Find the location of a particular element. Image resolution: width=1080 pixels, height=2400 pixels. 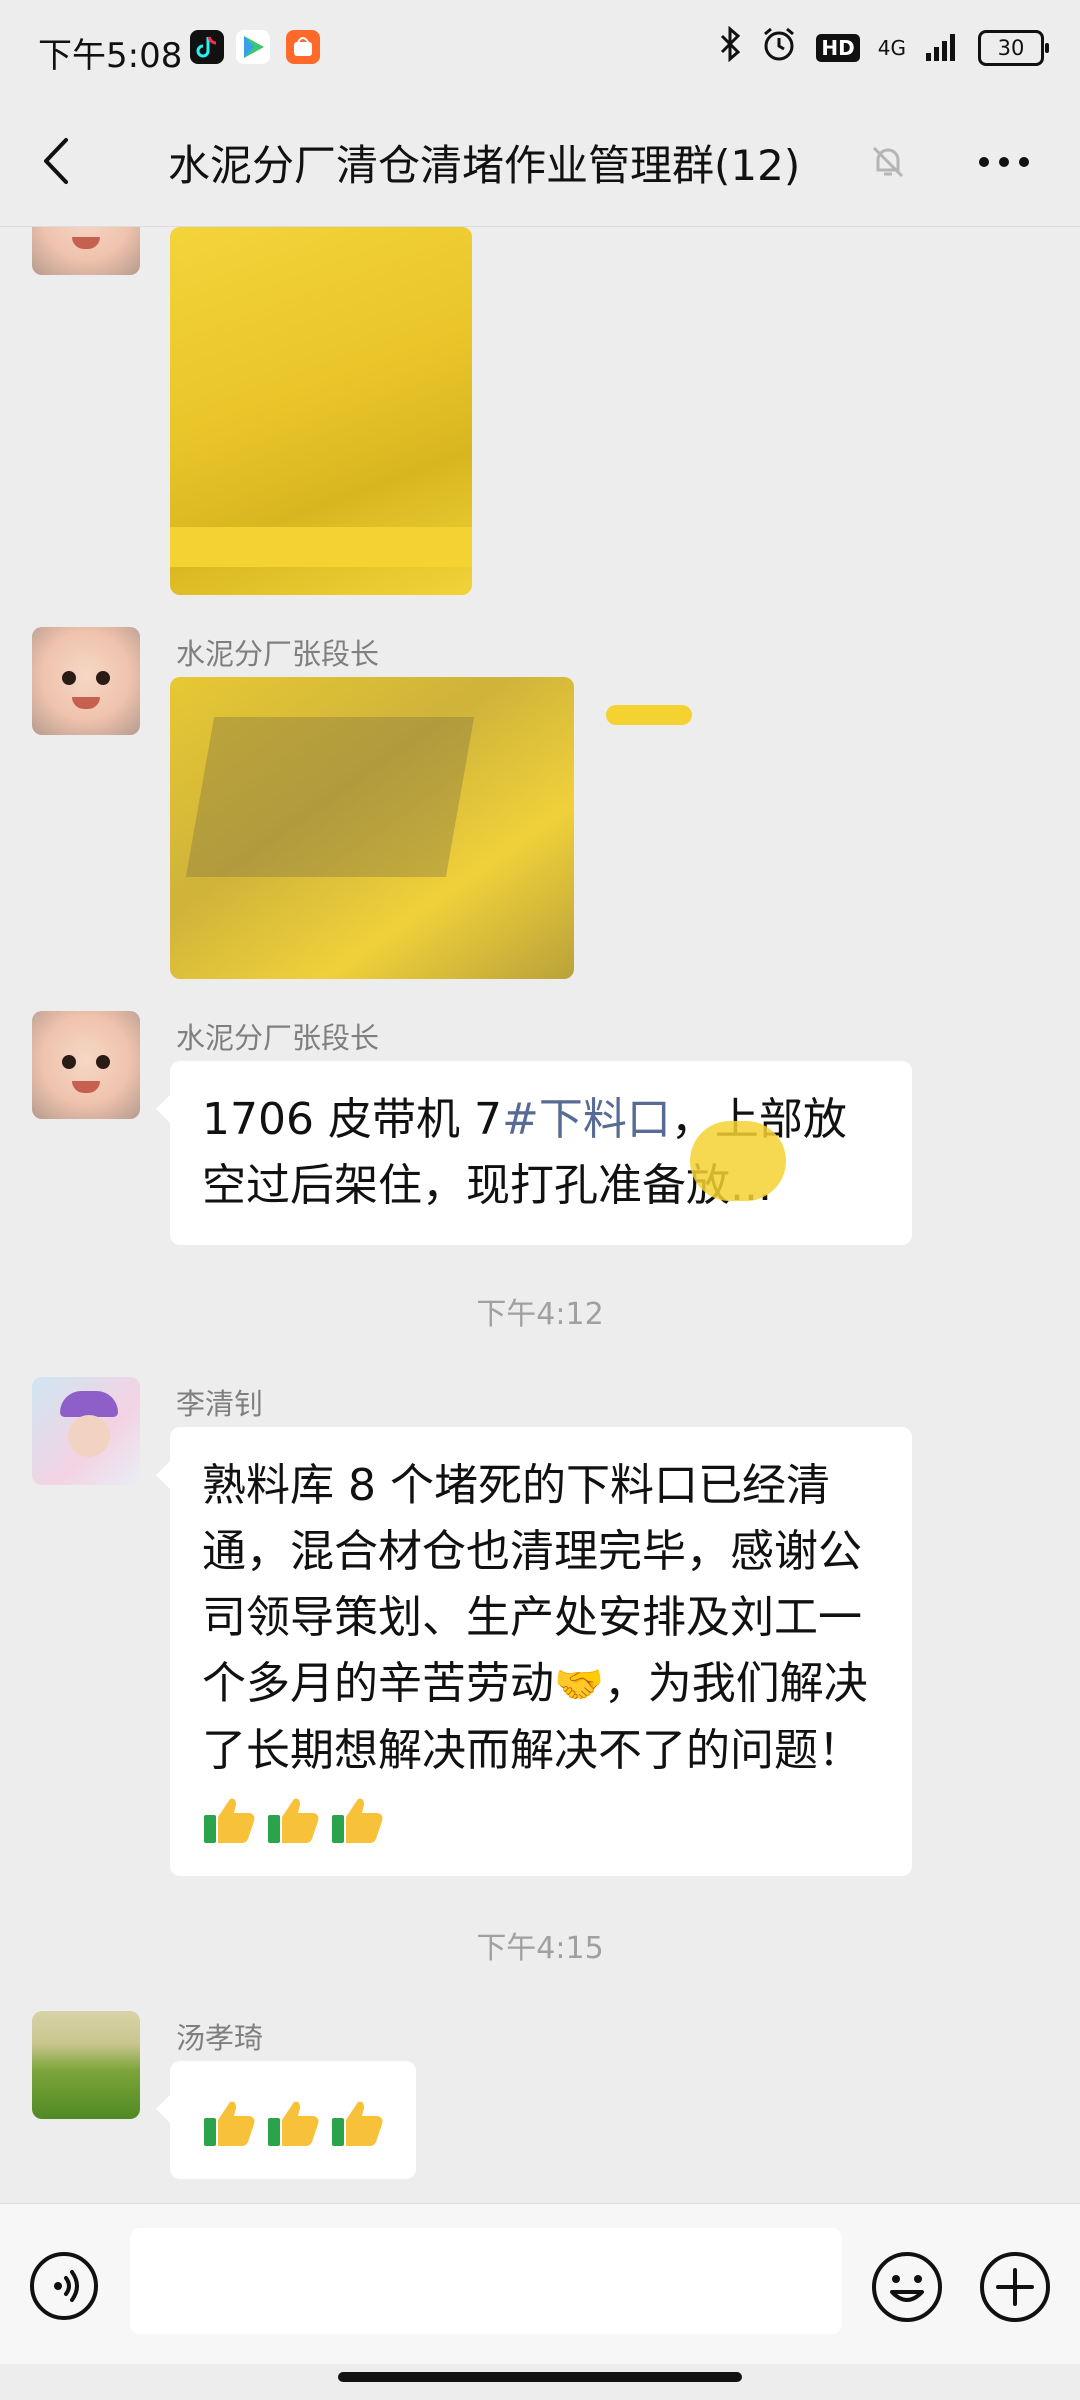

status-icons: HD 4G 30 is located at coordinates (883, 48).